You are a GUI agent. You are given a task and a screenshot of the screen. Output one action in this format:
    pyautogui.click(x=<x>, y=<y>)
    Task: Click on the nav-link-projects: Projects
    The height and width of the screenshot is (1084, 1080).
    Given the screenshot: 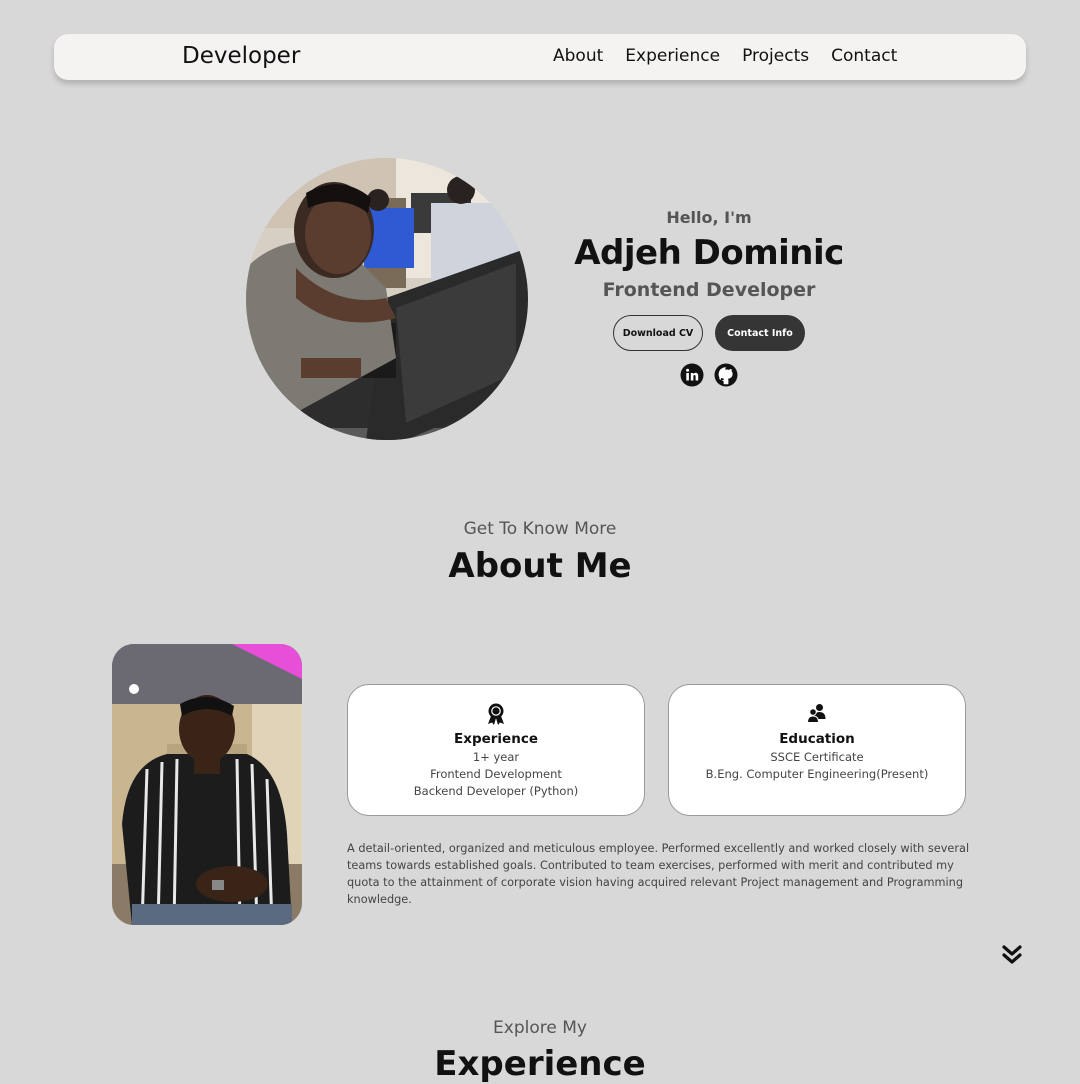 What is the action you would take?
    pyautogui.click(x=775, y=56)
    